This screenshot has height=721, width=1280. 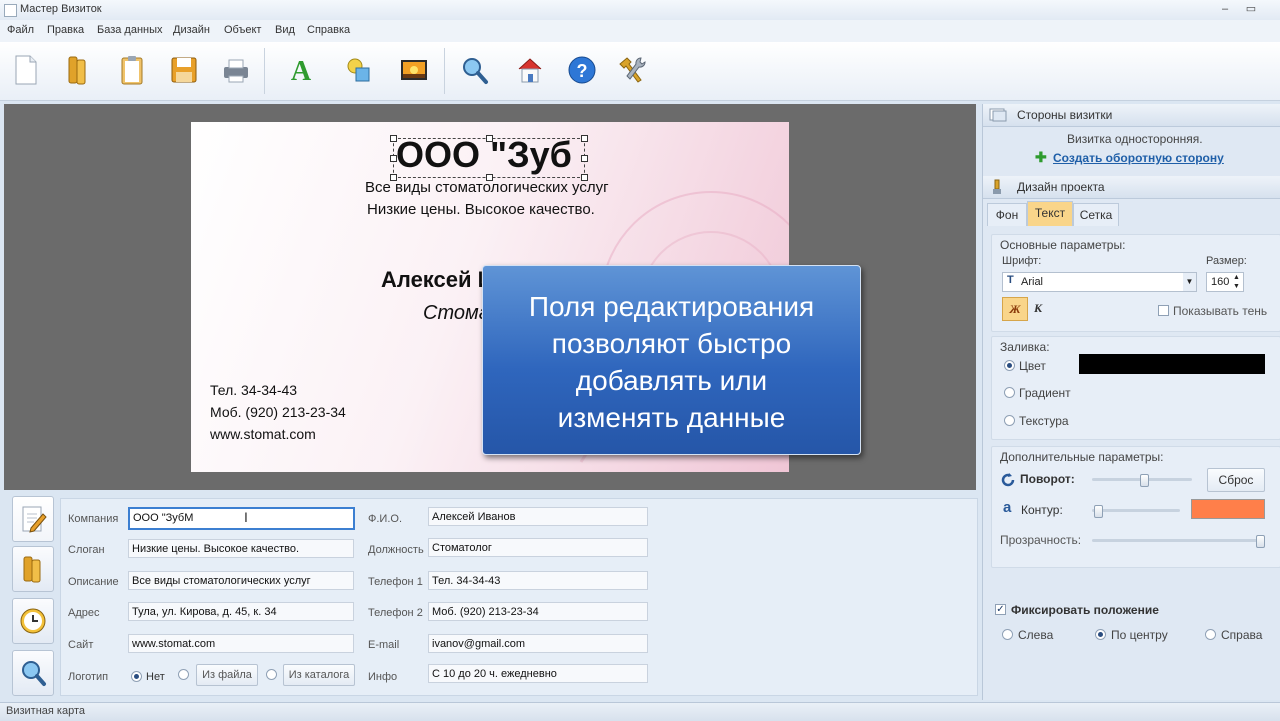 I want to click on card-mobile: Моб. (920) 213-23-34, so click(x=278, y=412).